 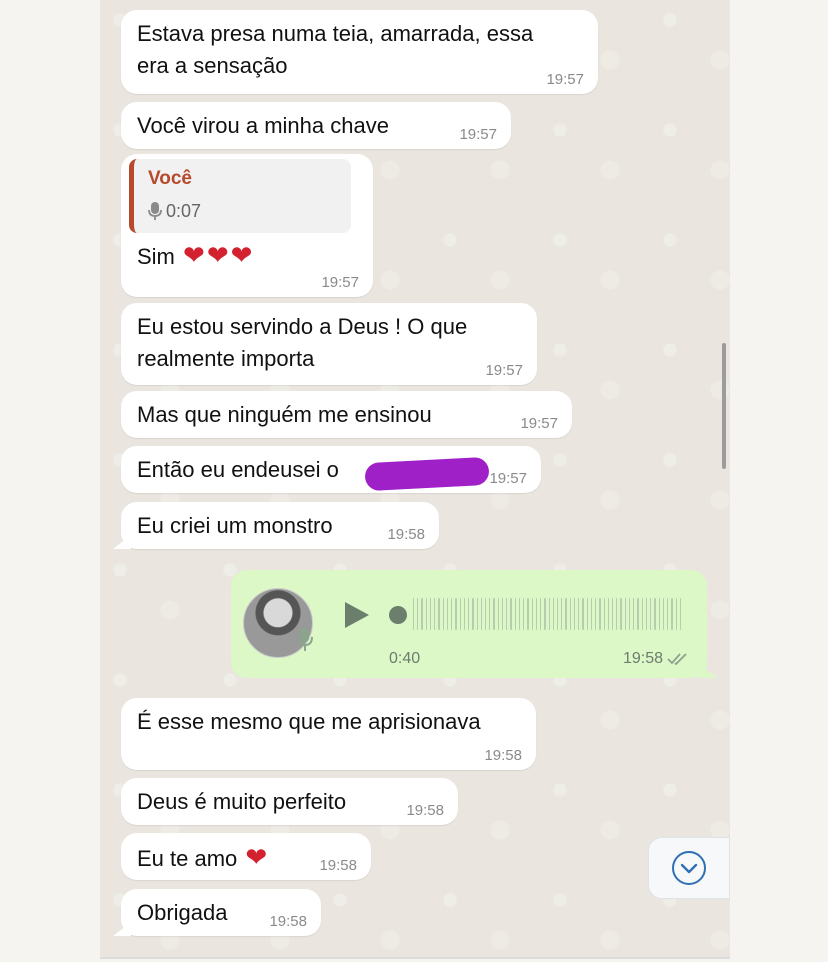 I want to click on message-bubble: Você virou a minha chave 19:57, so click(x=316, y=125).